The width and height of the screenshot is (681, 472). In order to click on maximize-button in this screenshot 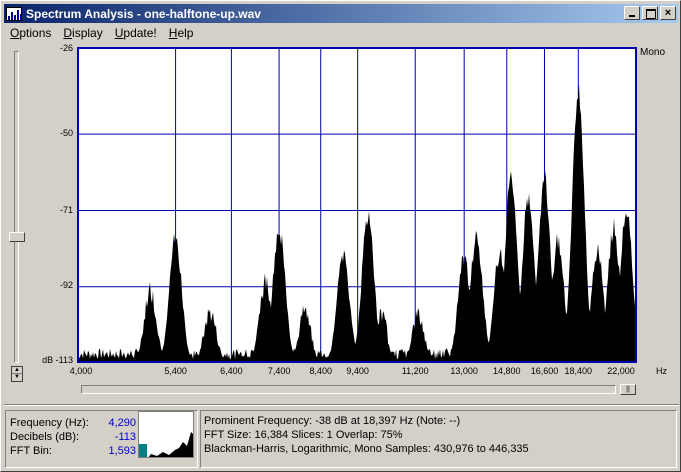, I will do `click(650, 13)`.